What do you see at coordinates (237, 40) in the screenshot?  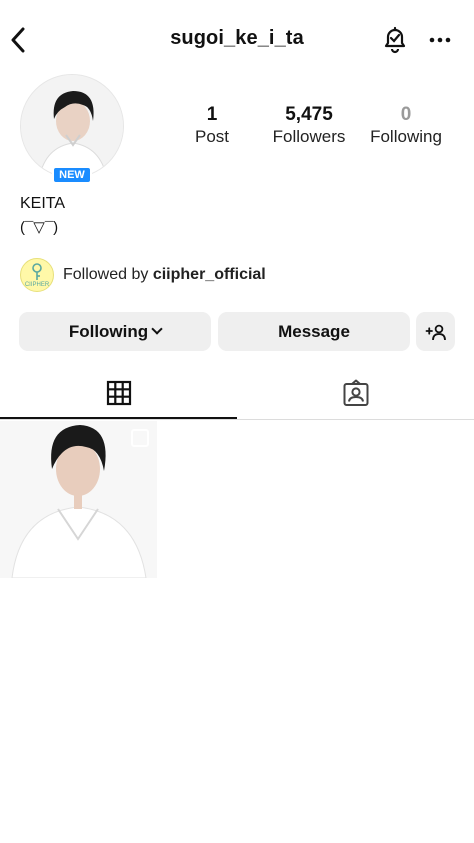 I see `profile-header: sugoi_ke_i_ta` at bounding box center [237, 40].